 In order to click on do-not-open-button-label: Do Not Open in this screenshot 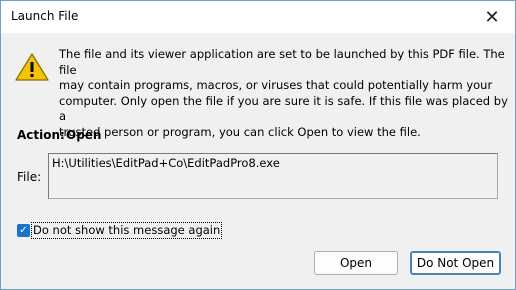, I will do `click(455, 263)`.